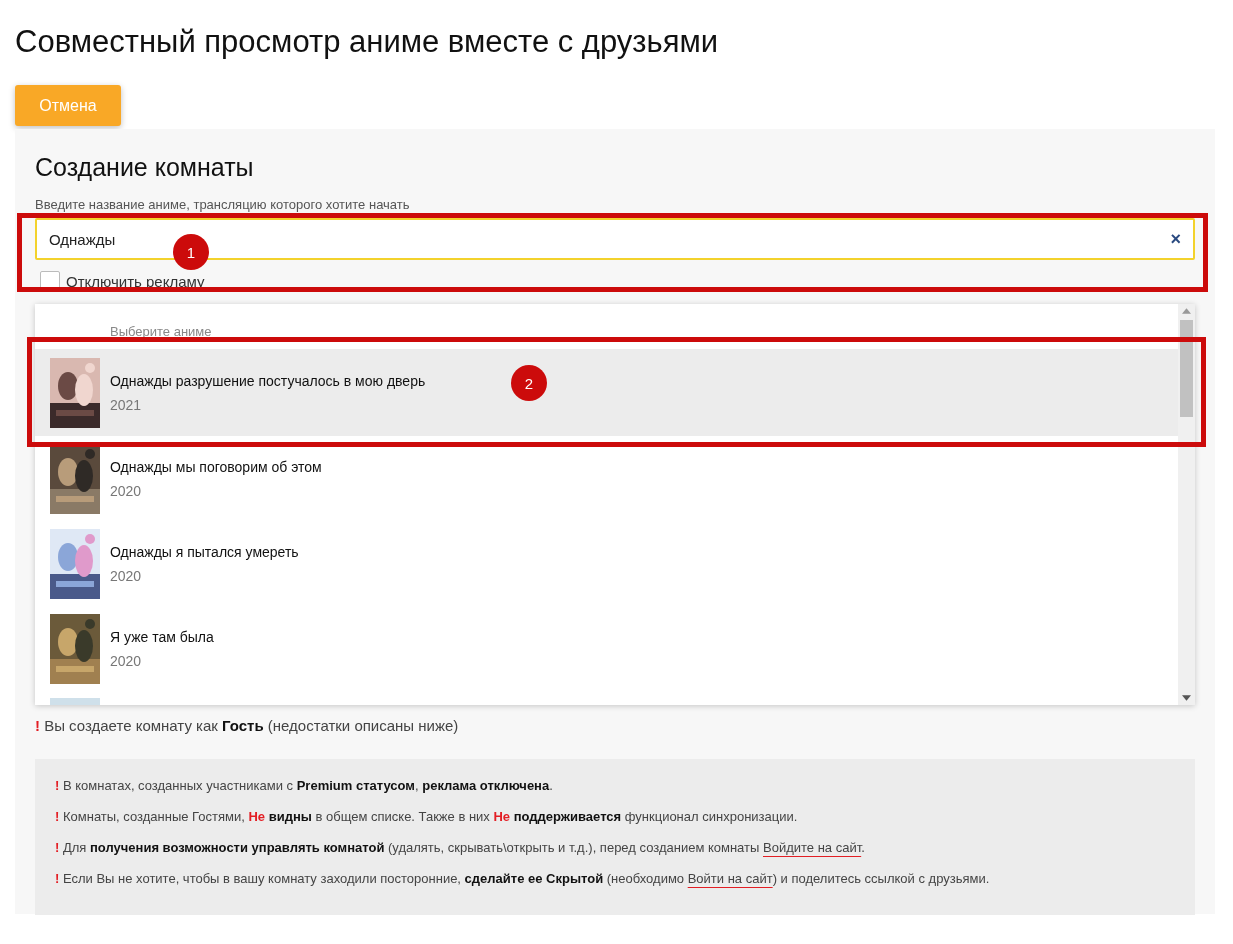  Describe the element at coordinates (204, 551) in the screenshot. I see `anime-title: Однажды я пытался умереть` at that location.